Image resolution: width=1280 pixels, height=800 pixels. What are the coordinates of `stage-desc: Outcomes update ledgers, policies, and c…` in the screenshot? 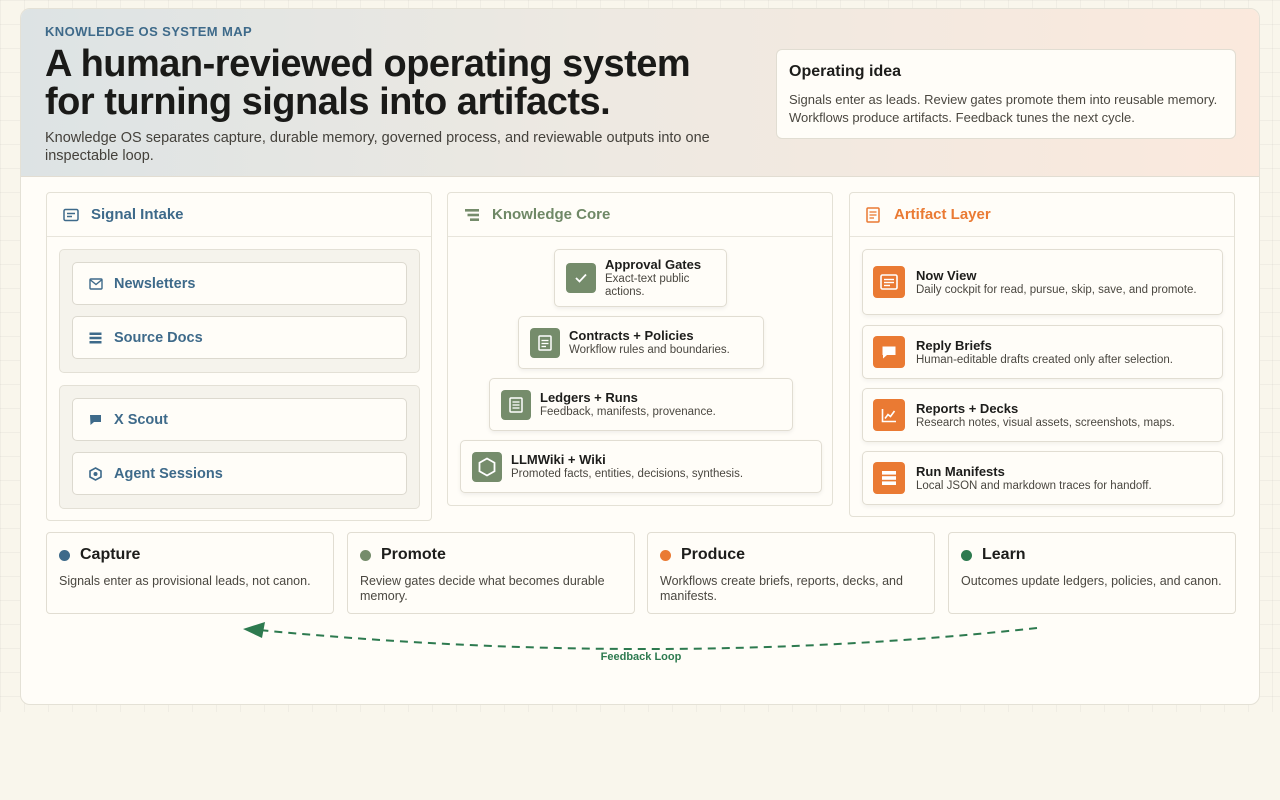 It's located at (1091, 581).